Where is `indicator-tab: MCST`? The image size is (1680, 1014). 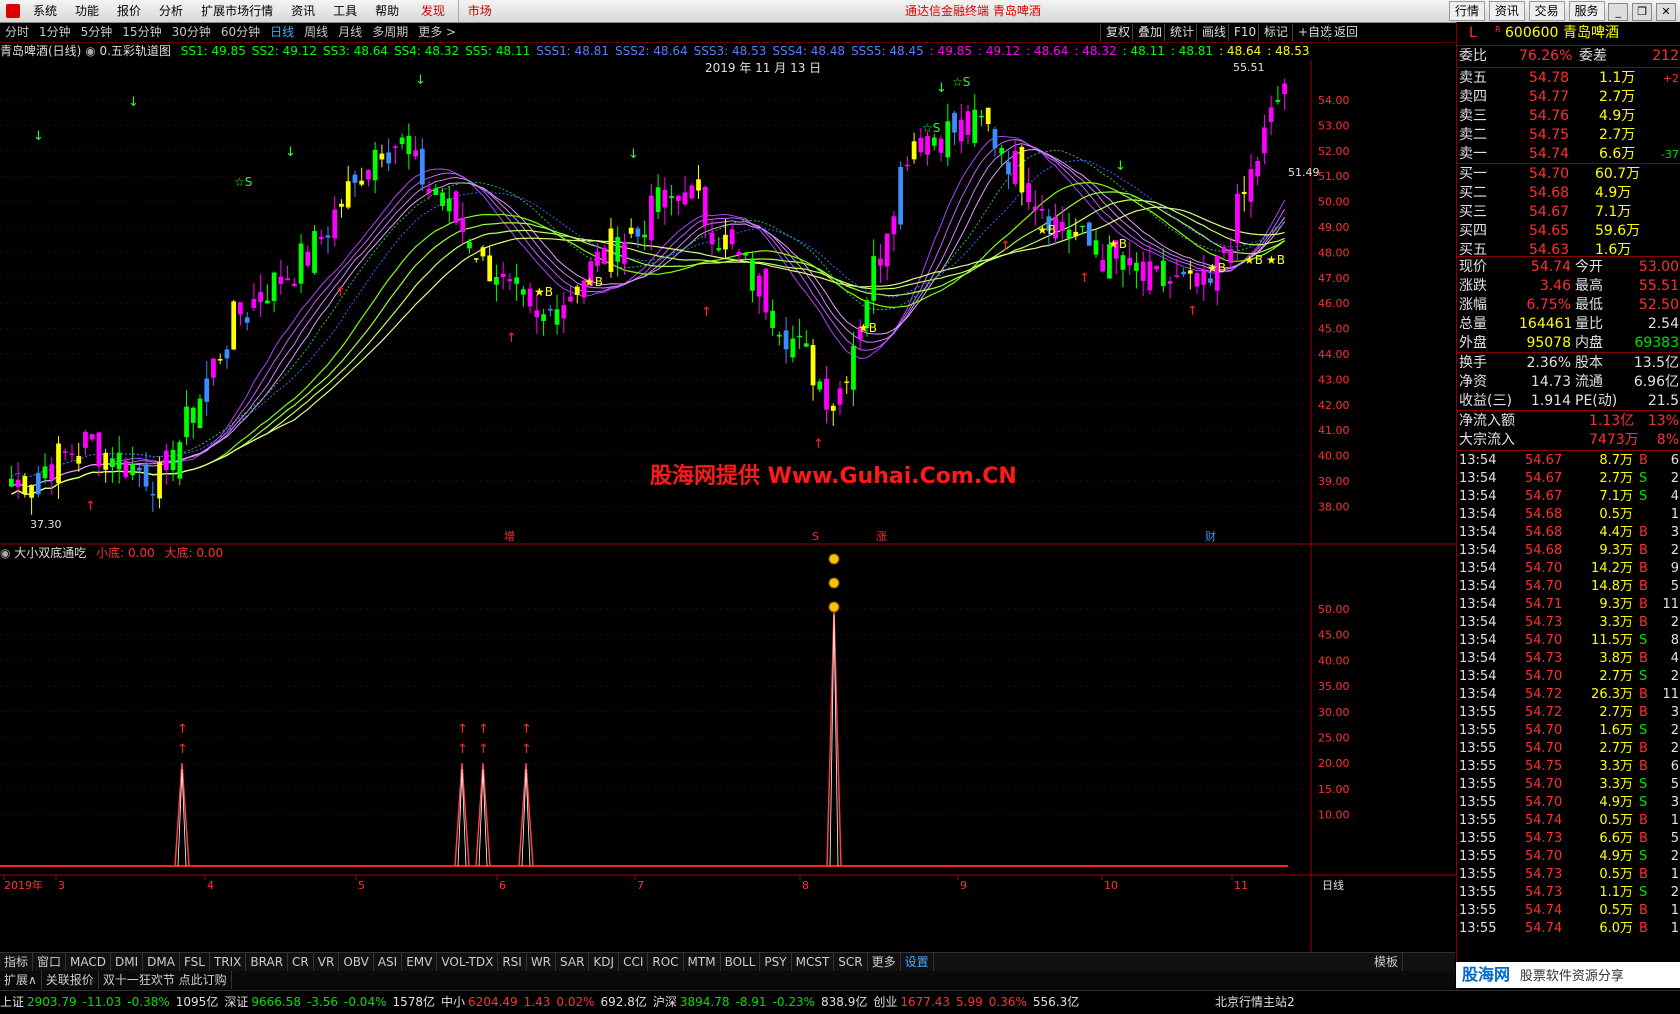 indicator-tab: MCST is located at coordinates (813, 962).